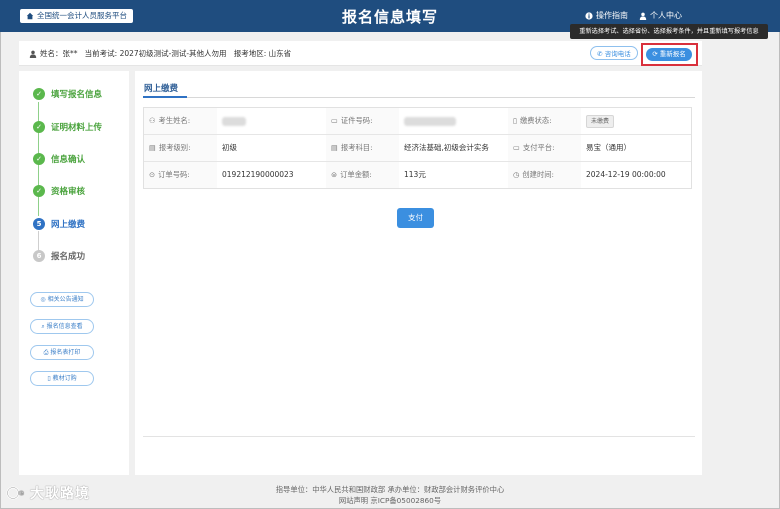 The image size is (780, 509). What do you see at coordinates (68, 192) in the screenshot?
I see `step-label: 资格审核` at bounding box center [68, 192].